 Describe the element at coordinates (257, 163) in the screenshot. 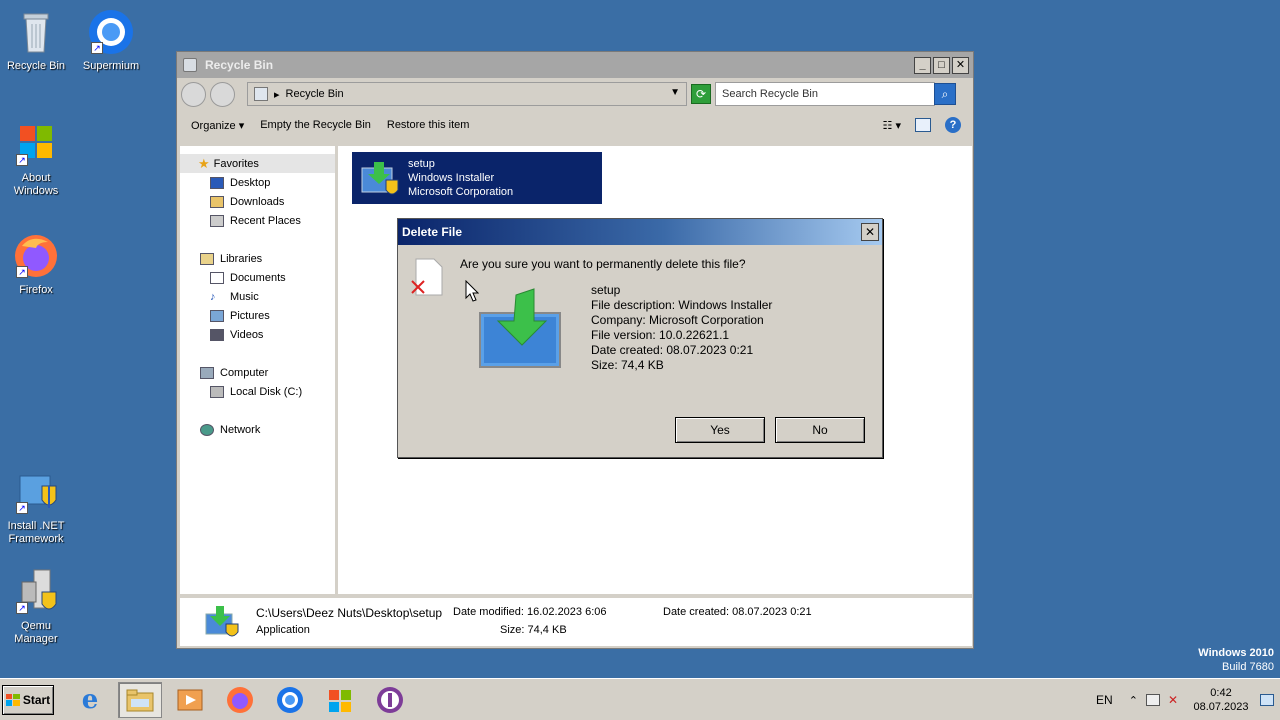

I see `nav-favorites: ★ Favorites` at that location.